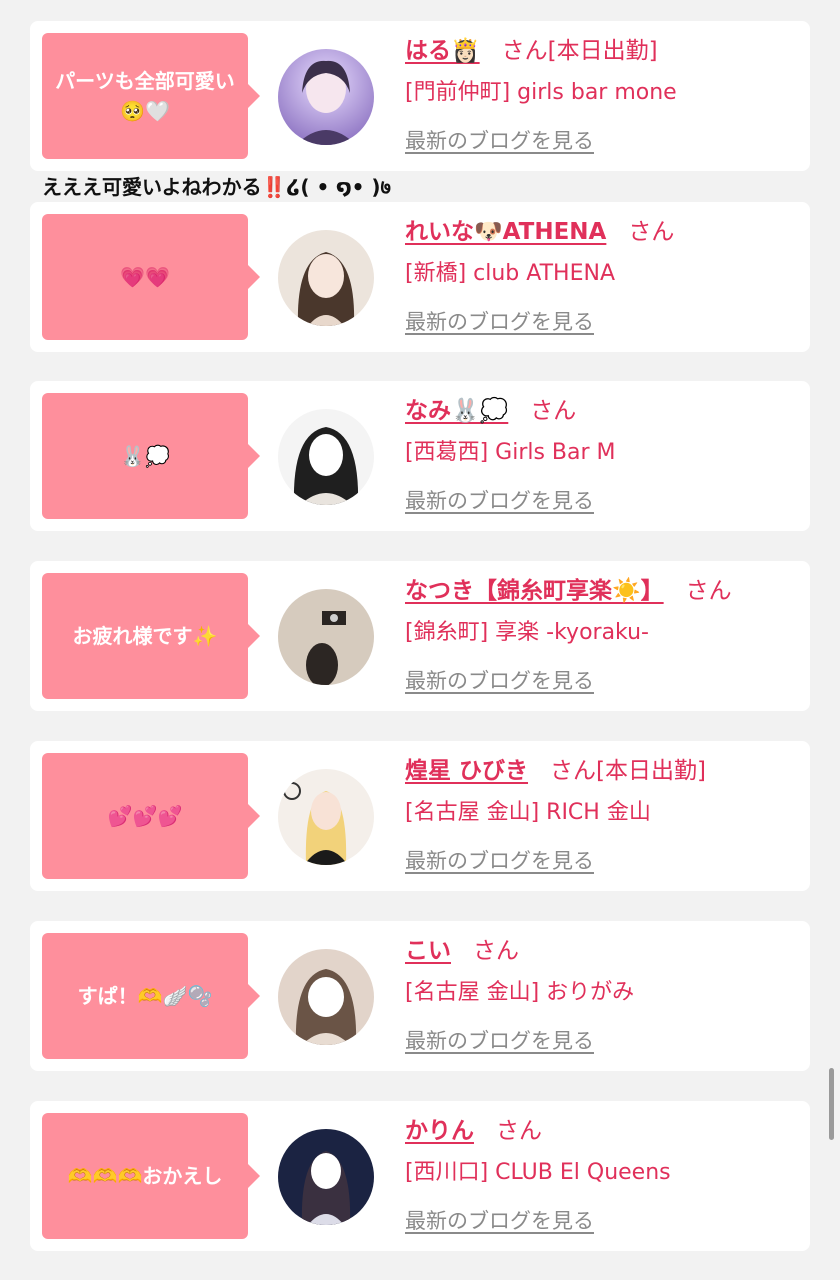 The image size is (840, 1280). I want to click on shop-info: [門前仲町] girls bar mone, so click(541, 92).